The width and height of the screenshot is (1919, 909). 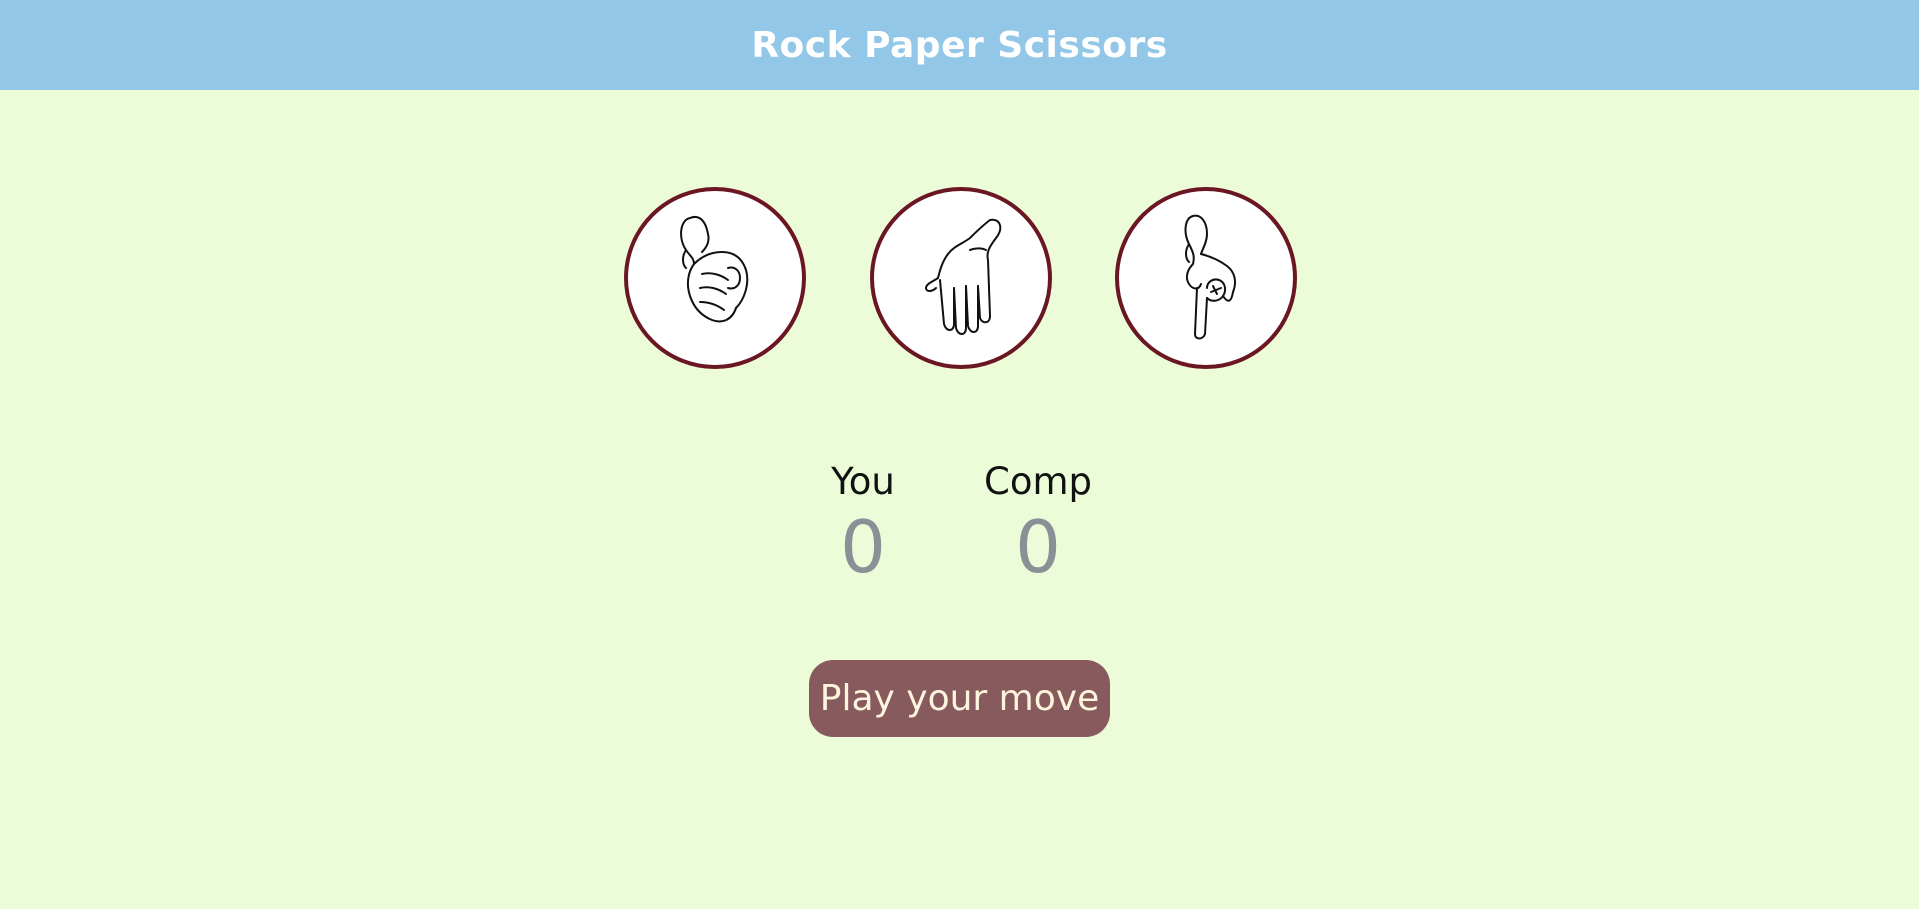 I want to click on game-message: Play your move, so click(x=959, y=698).